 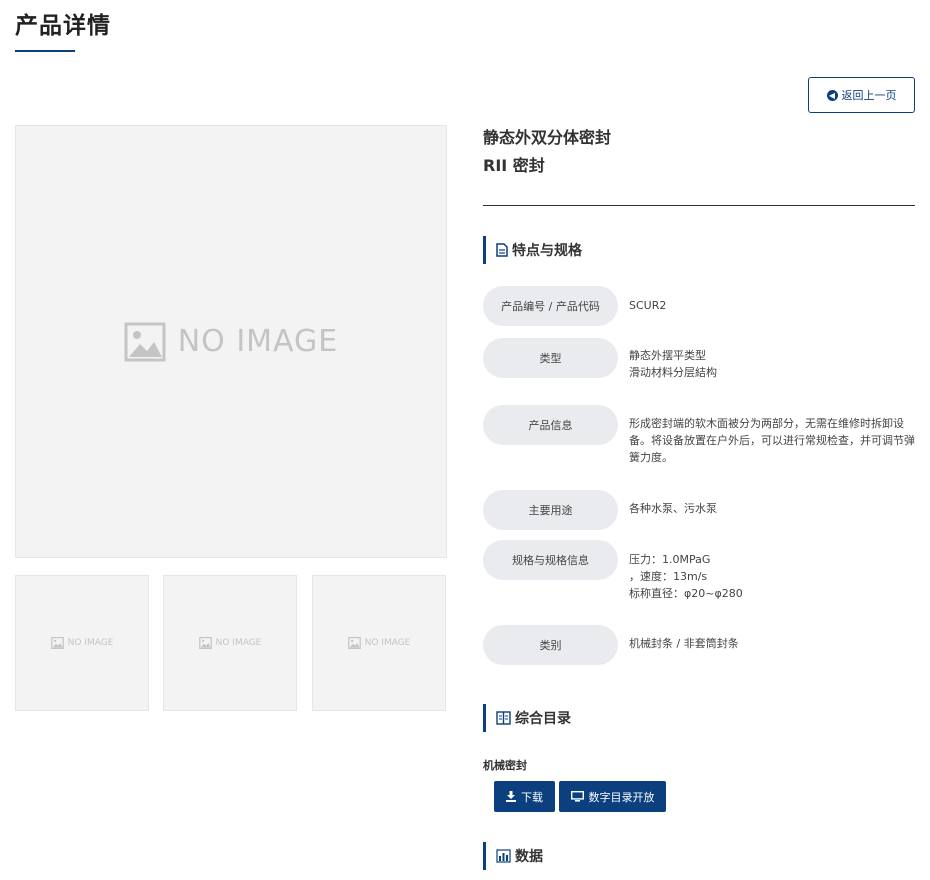 What do you see at coordinates (550, 510) in the screenshot?
I see `spec-label: 主要用途` at bounding box center [550, 510].